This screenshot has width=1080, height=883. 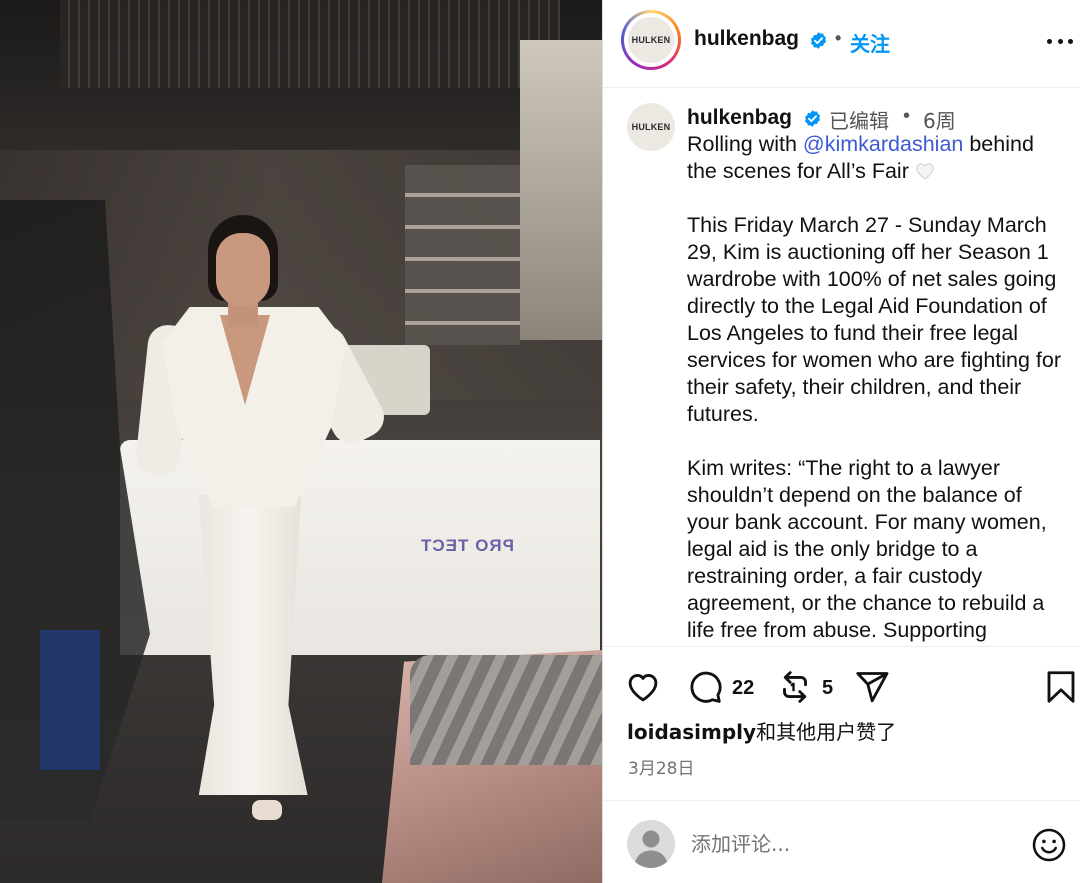 What do you see at coordinates (1061, 687) in the screenshot?
I see `bookmark-icon` at bounding box center [1061, 687].